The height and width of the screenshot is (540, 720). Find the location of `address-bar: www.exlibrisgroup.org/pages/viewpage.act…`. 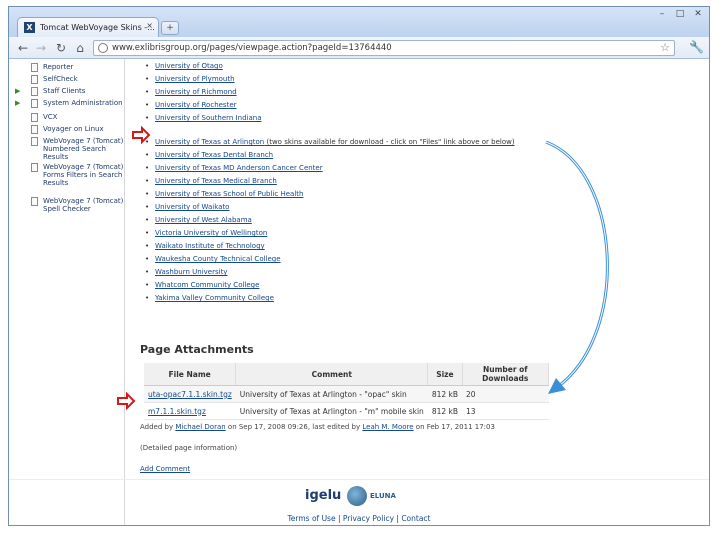

address-bar: www.exlibrisgroup.org/pages/viewpage.act… is located at coordinates (384, 48).